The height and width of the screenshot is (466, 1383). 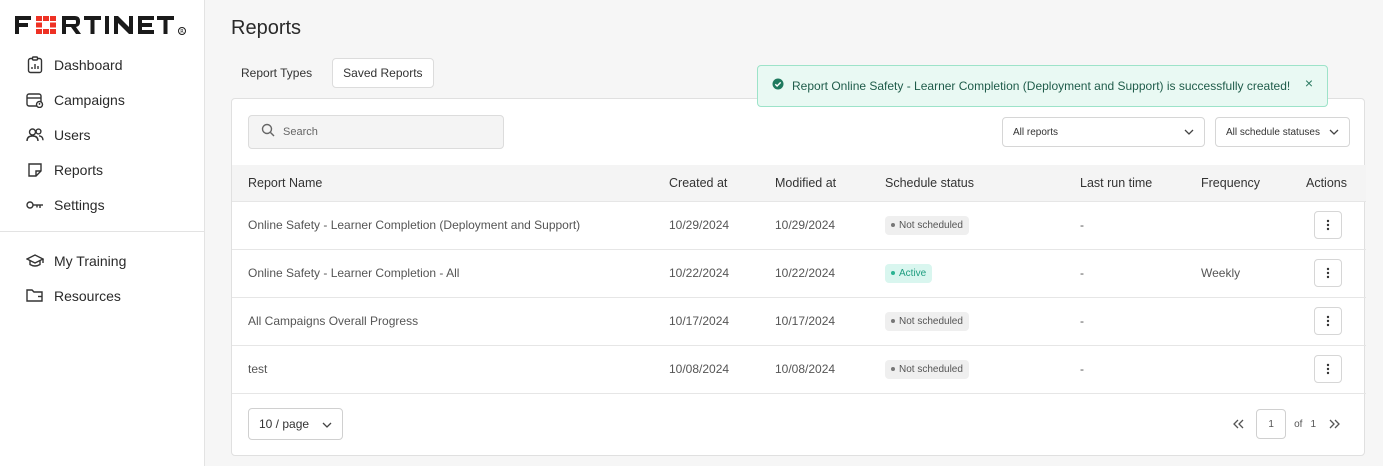 What do you see at coordinates (276, 73) in the screenshot?
I see `tab-report-types: Report Types` at bounding box center [276, 73].